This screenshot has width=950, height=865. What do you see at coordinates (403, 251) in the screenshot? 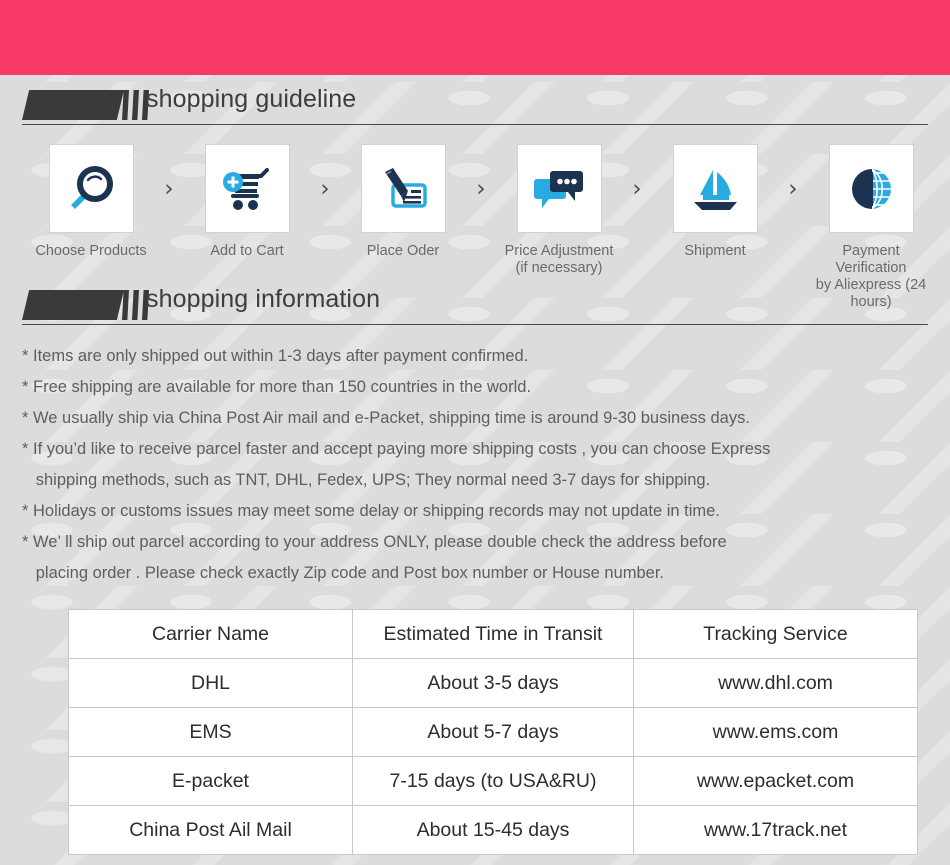
I see `step-label: Place Oder` at bounding box center [403, 251].